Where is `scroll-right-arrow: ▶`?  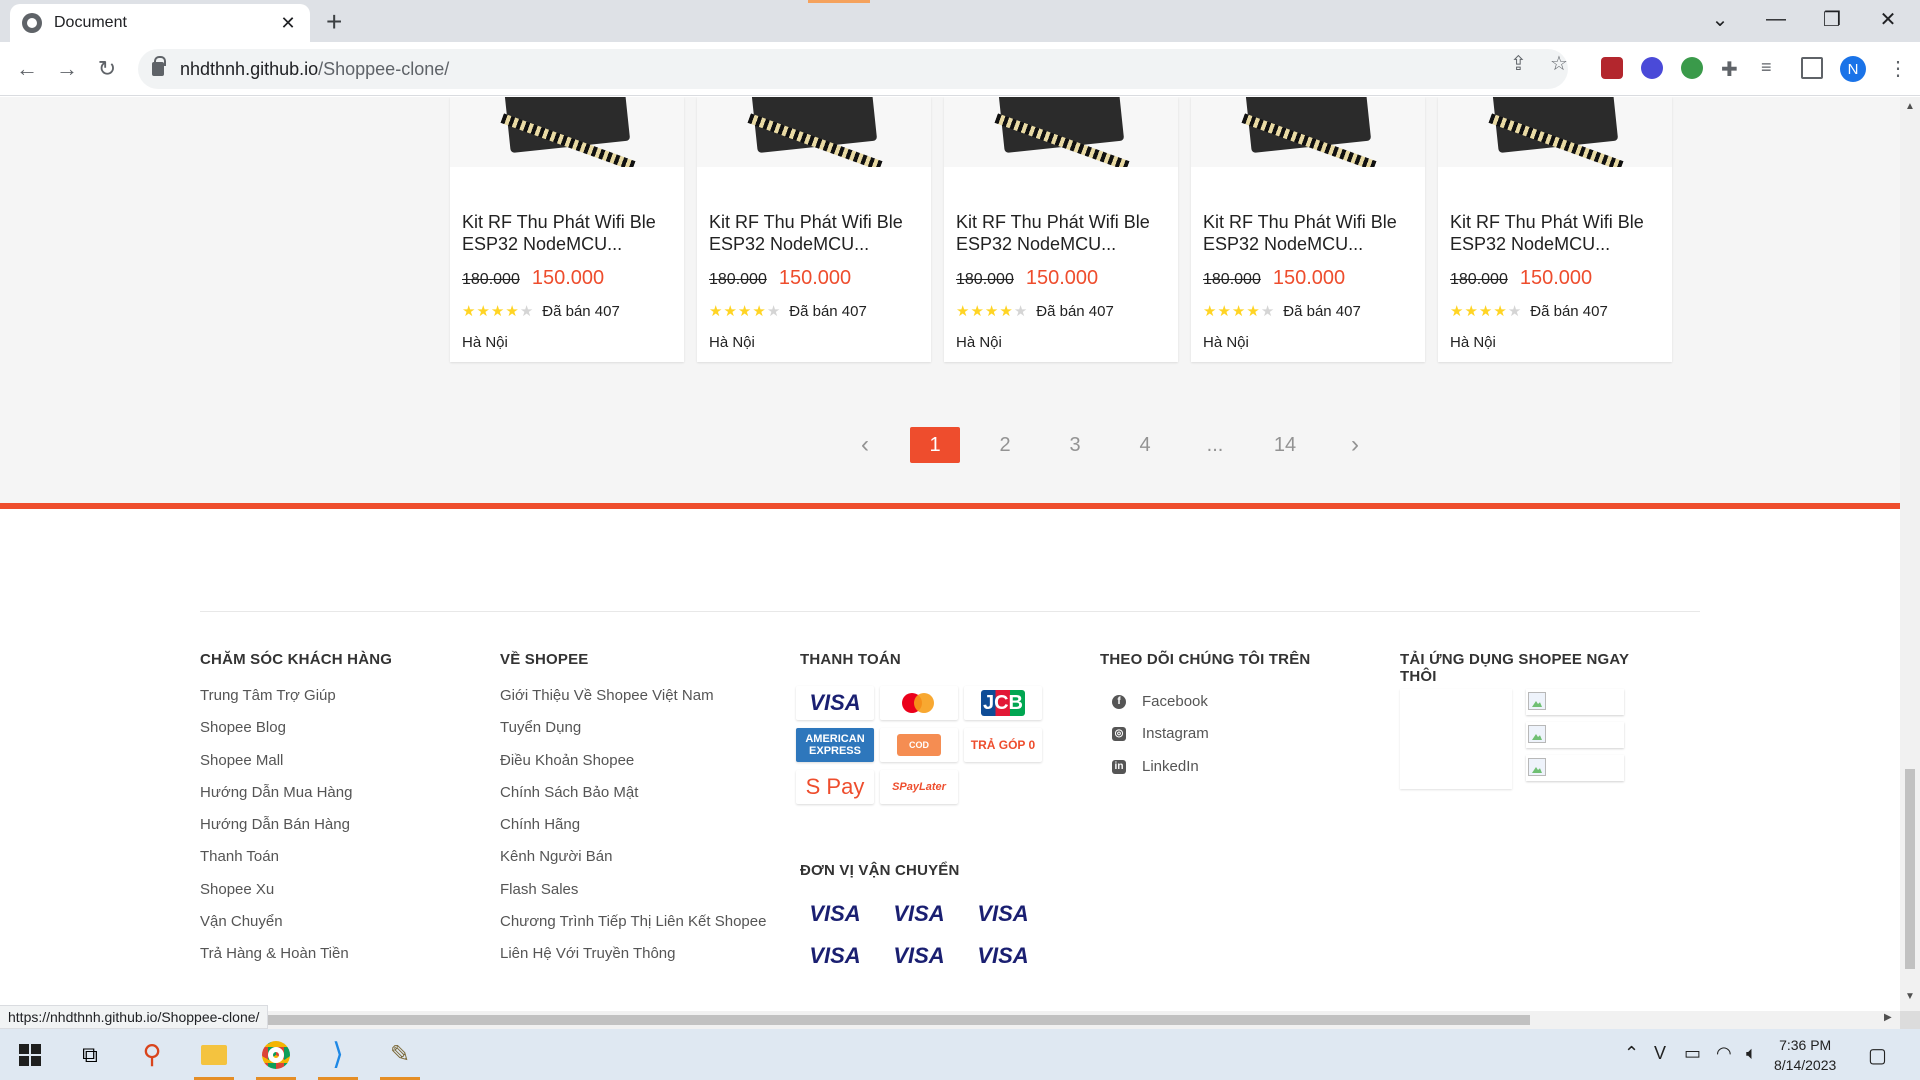
scroll-right-arrow: ▶ is located at coordinates (1888, 1017).